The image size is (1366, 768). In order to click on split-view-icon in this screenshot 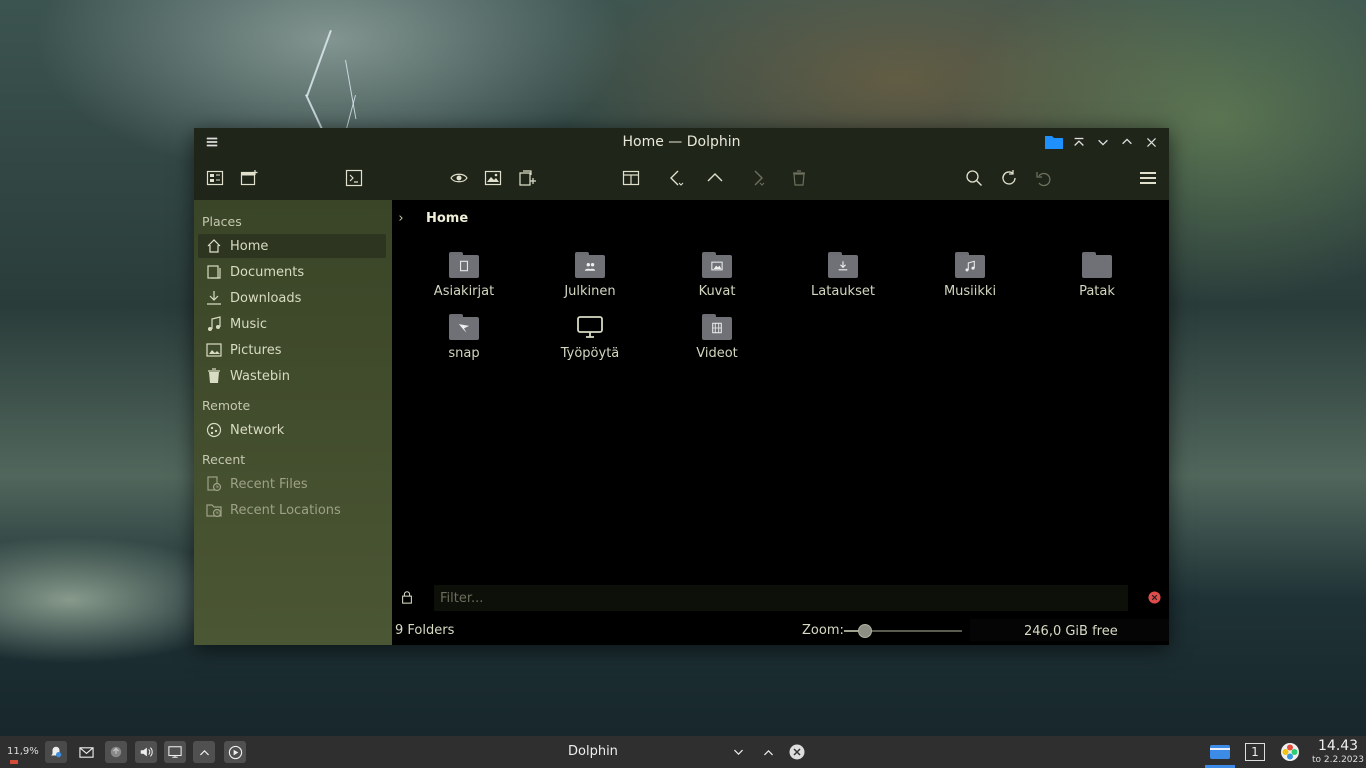, I will do `click(631, 178)`.